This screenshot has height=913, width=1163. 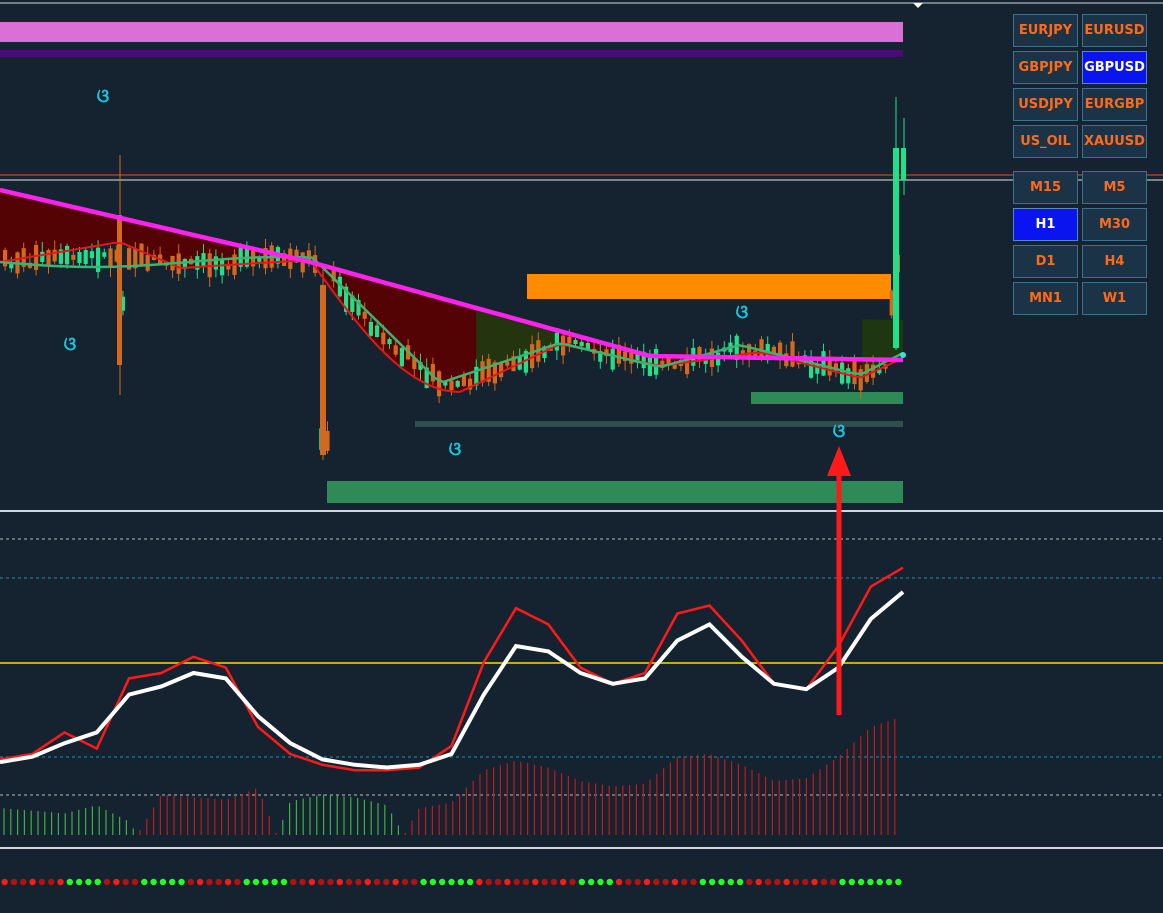 What do you see at coordinates (1045, 141) in the screenshot?
I see `symbol-button-us-oil: US_OIL` at bounding box center [1045, 141].